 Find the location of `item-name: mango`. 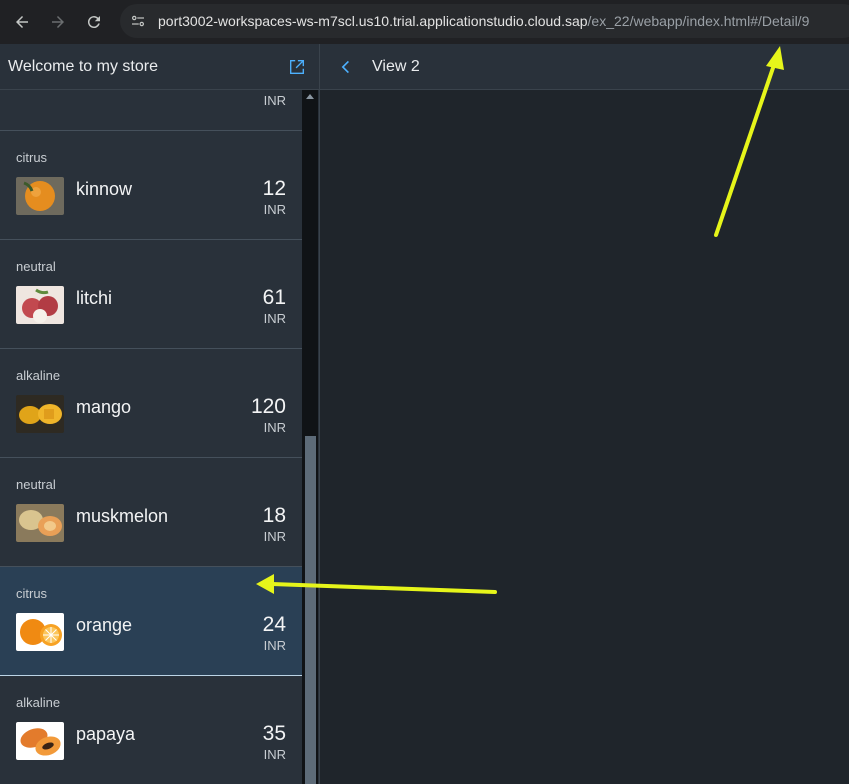

item-name: mango is located at coordinates (104, 407).